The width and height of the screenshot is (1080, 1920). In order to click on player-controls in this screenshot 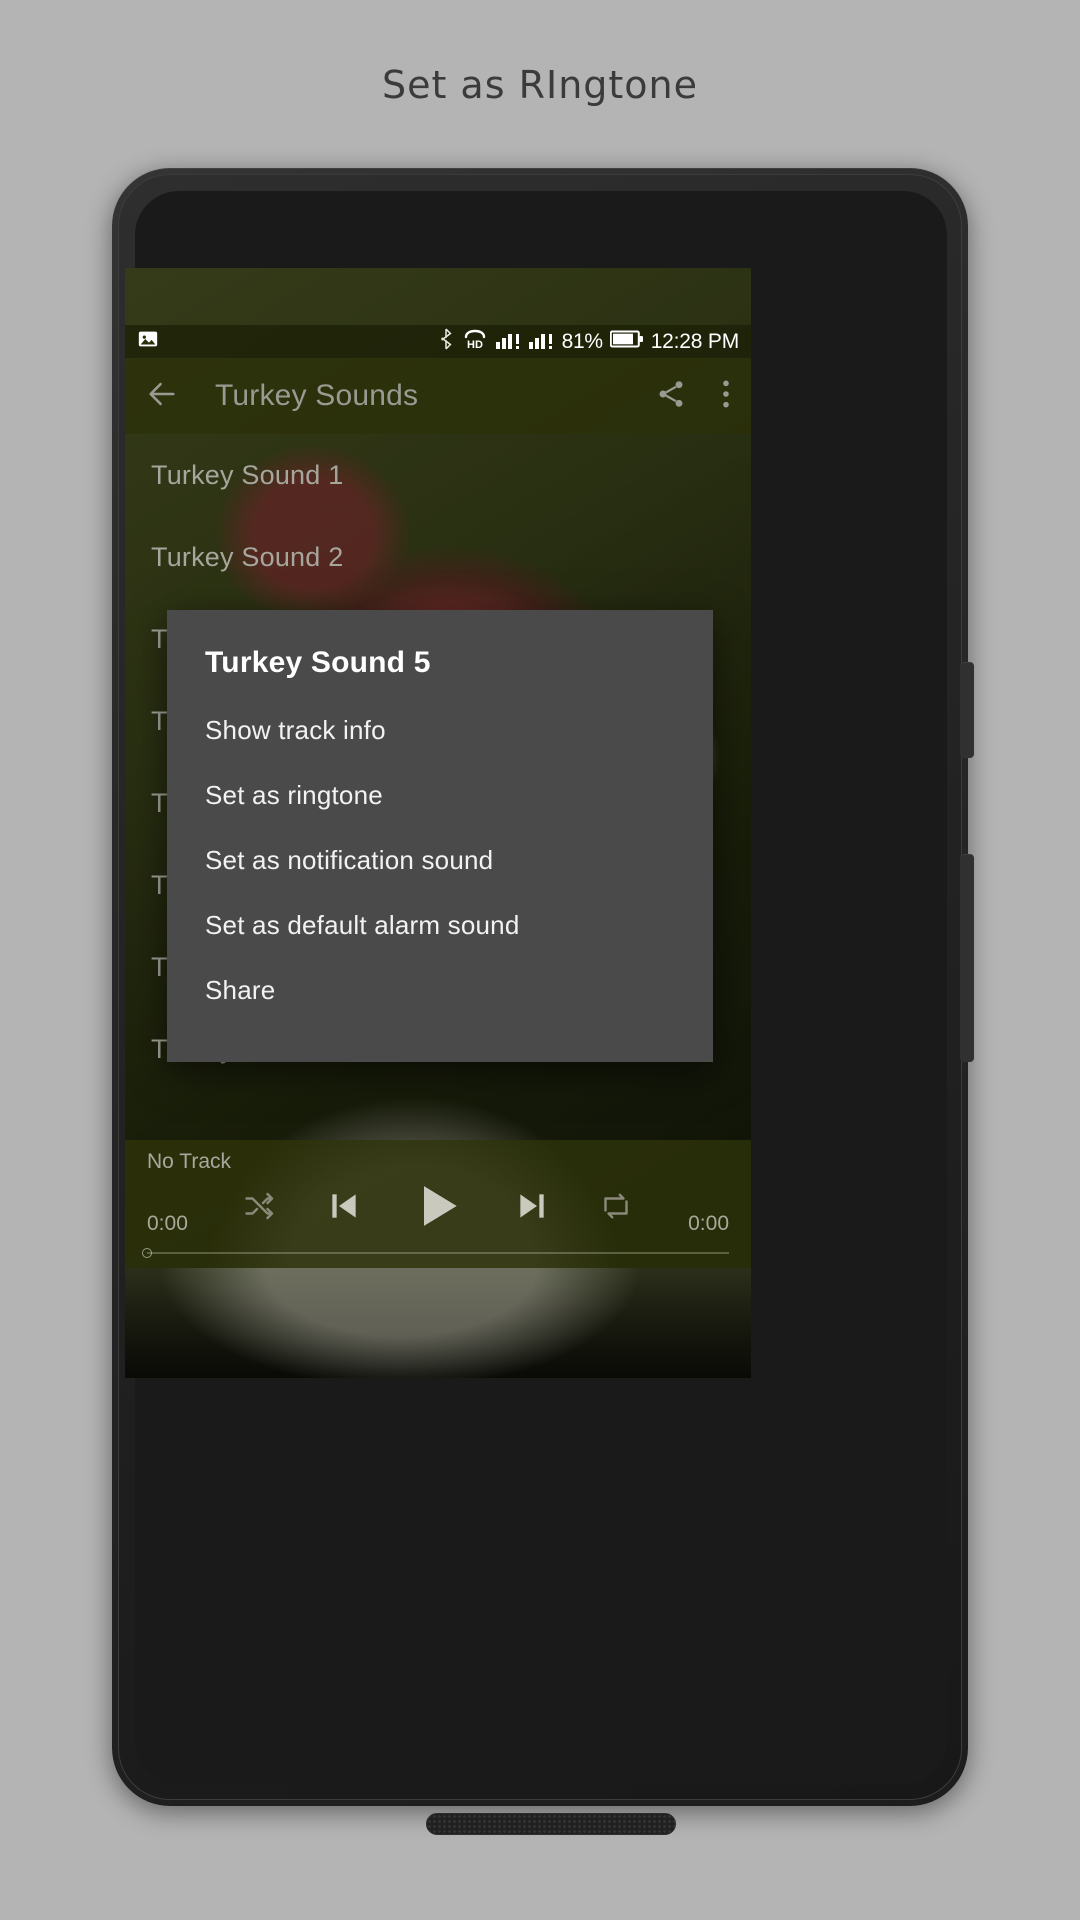, I will do `click(438, 1208)`.